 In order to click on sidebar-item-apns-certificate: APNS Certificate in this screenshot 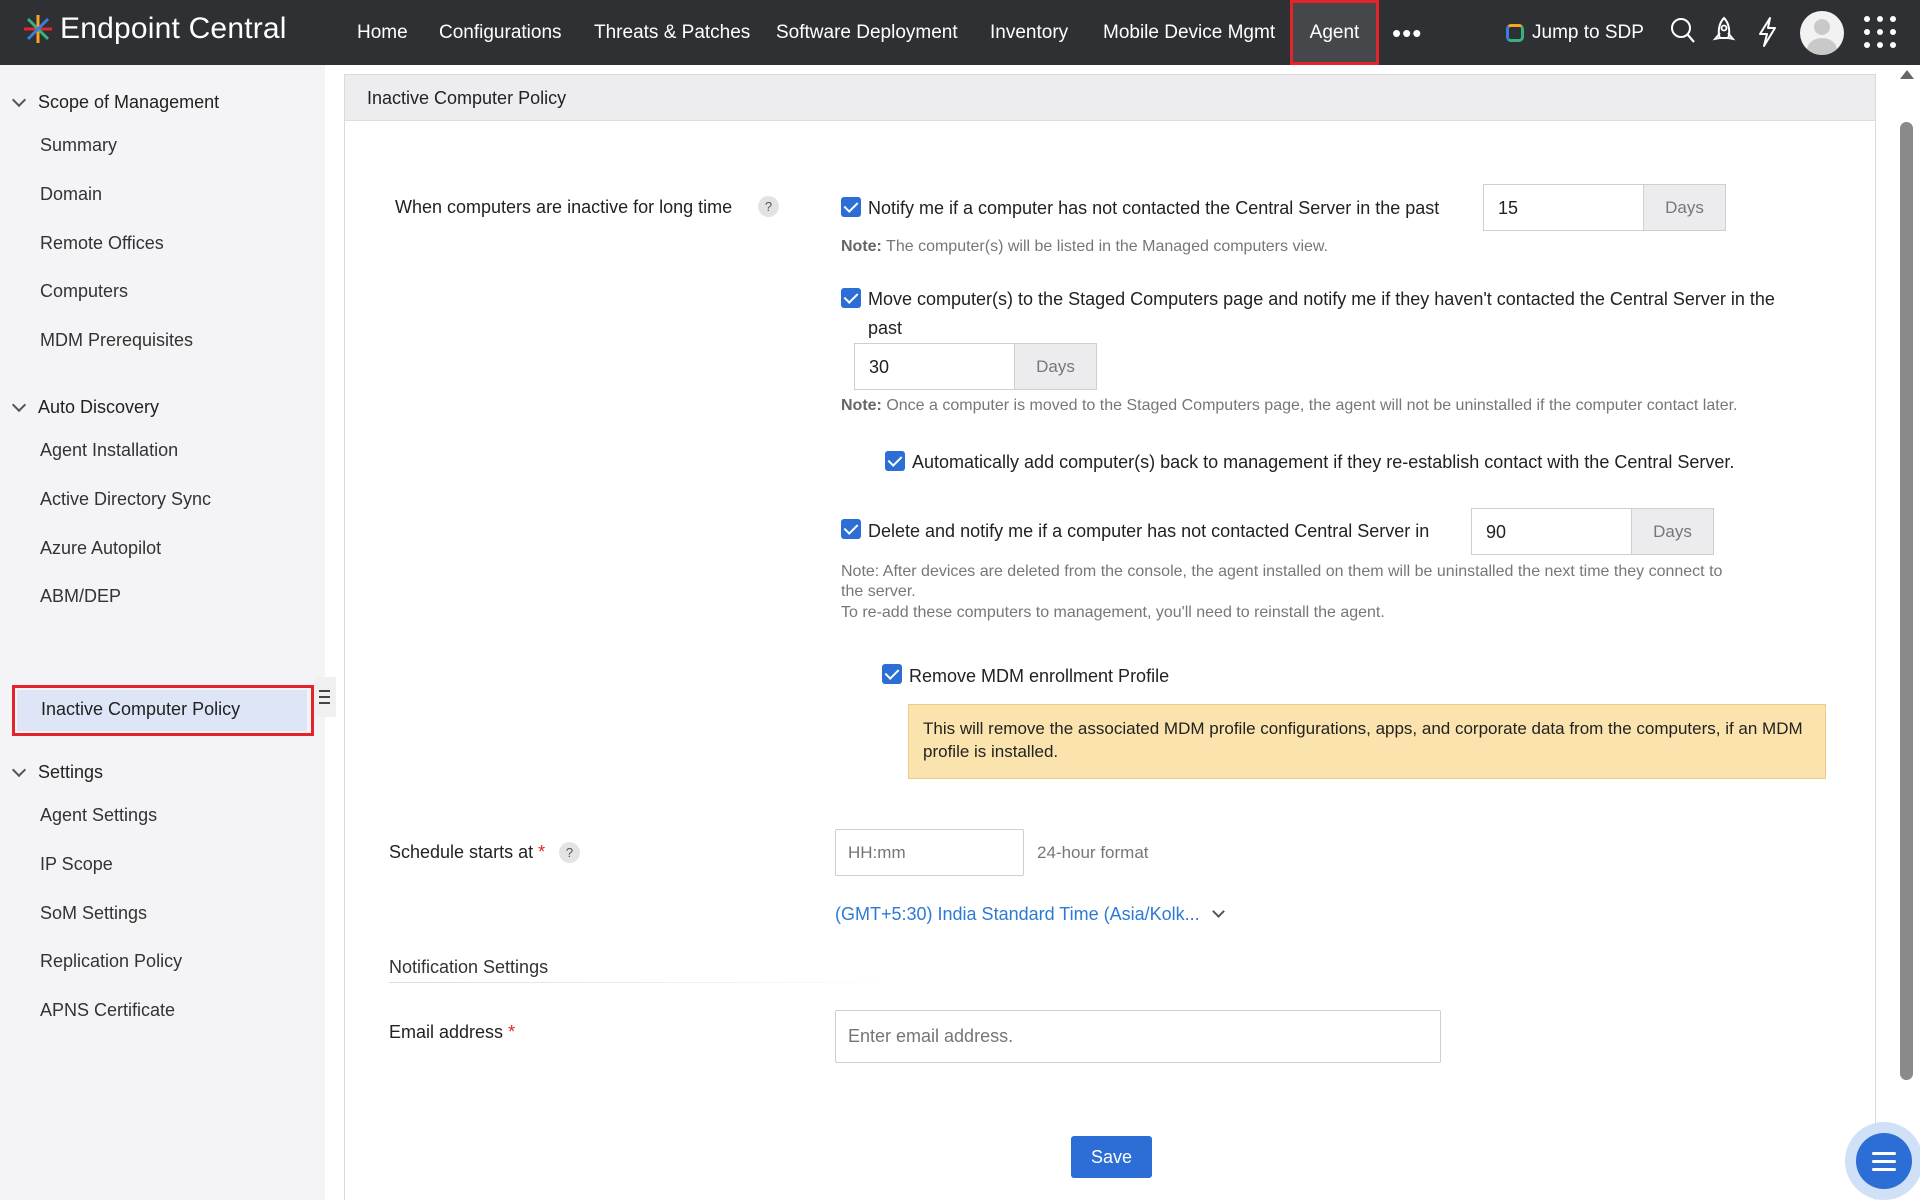, I will do `click(107, 1010)`.